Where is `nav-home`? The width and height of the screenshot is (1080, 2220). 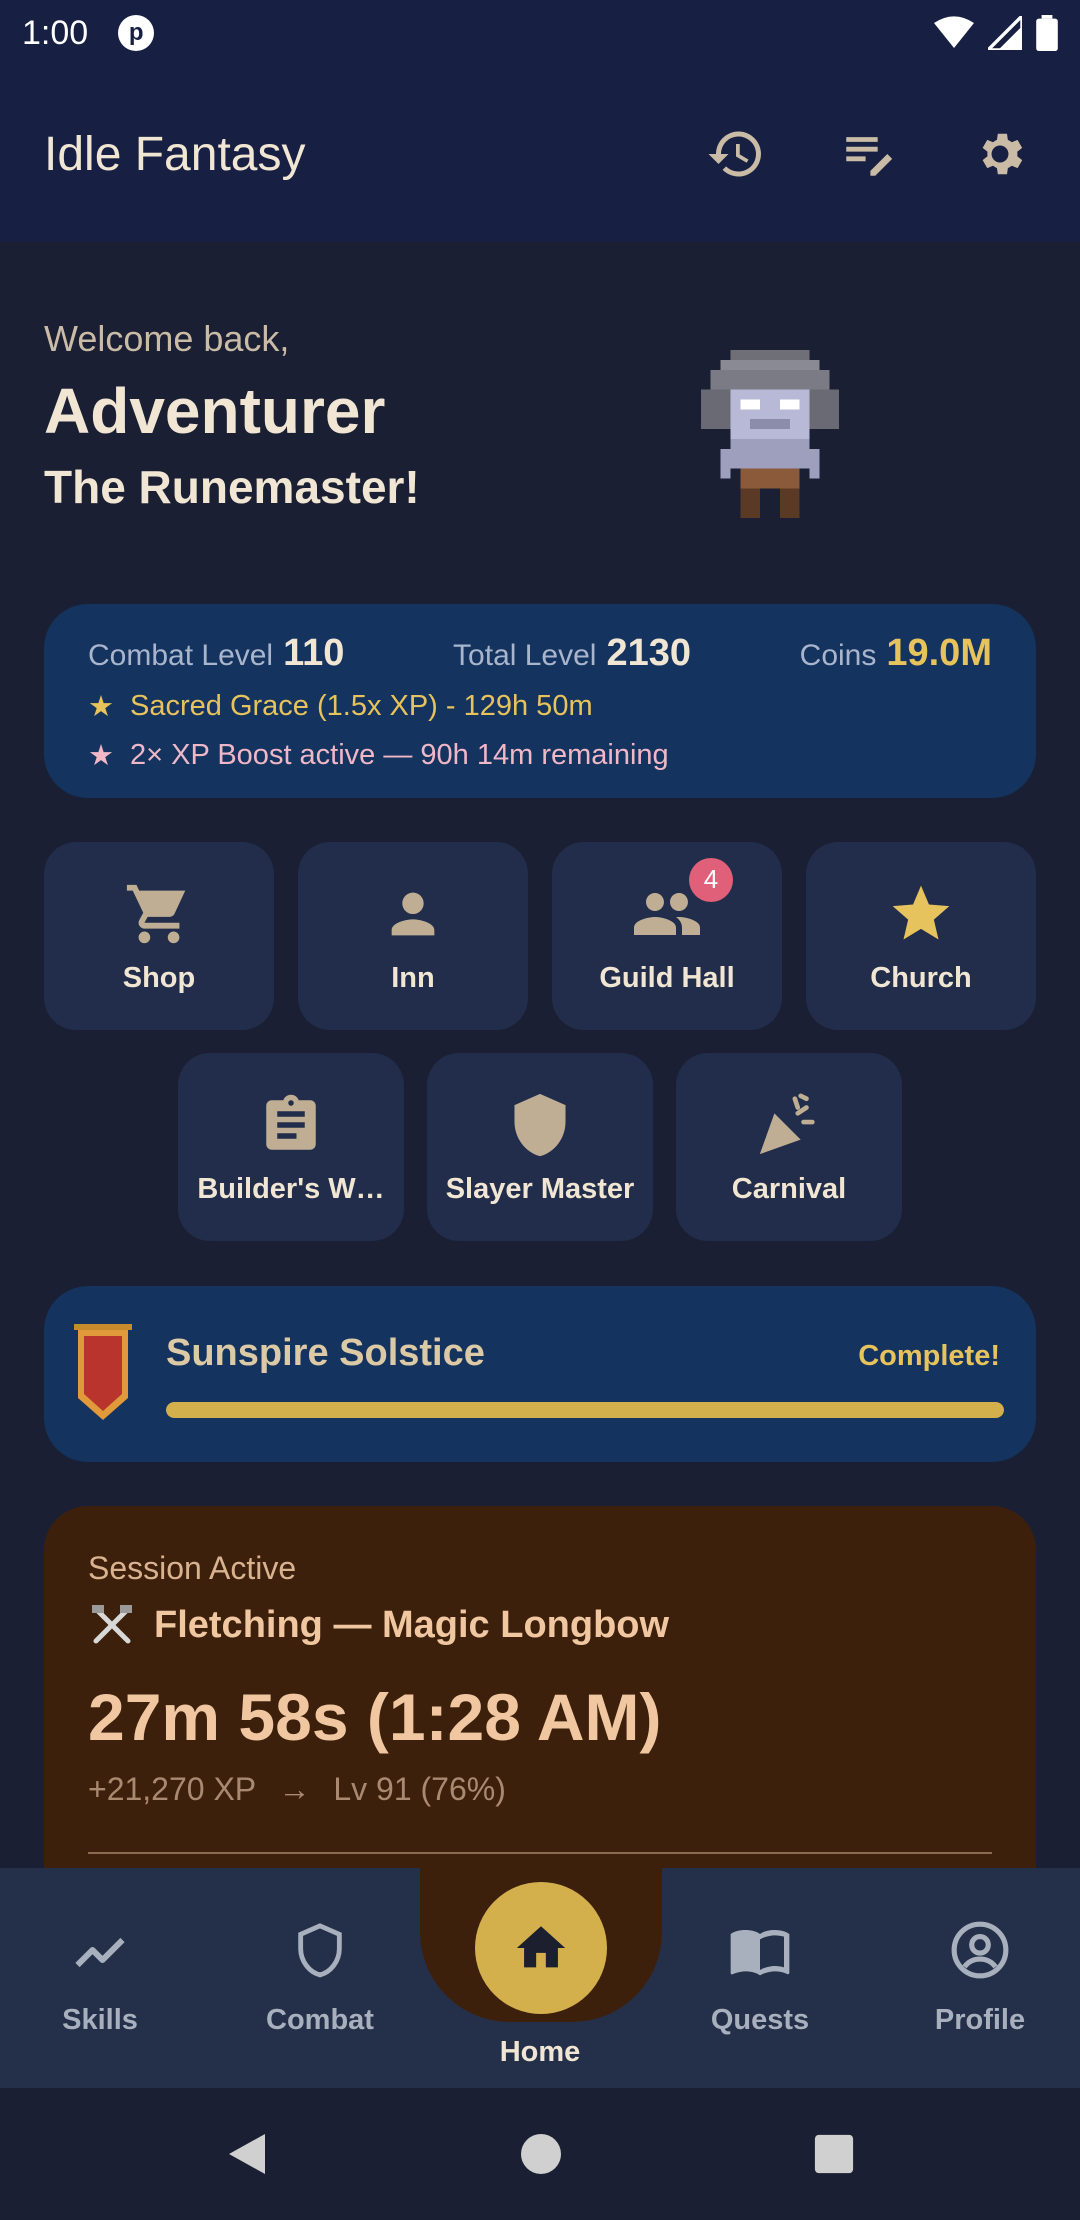
nav-home is located at coordinates (541, 1948).